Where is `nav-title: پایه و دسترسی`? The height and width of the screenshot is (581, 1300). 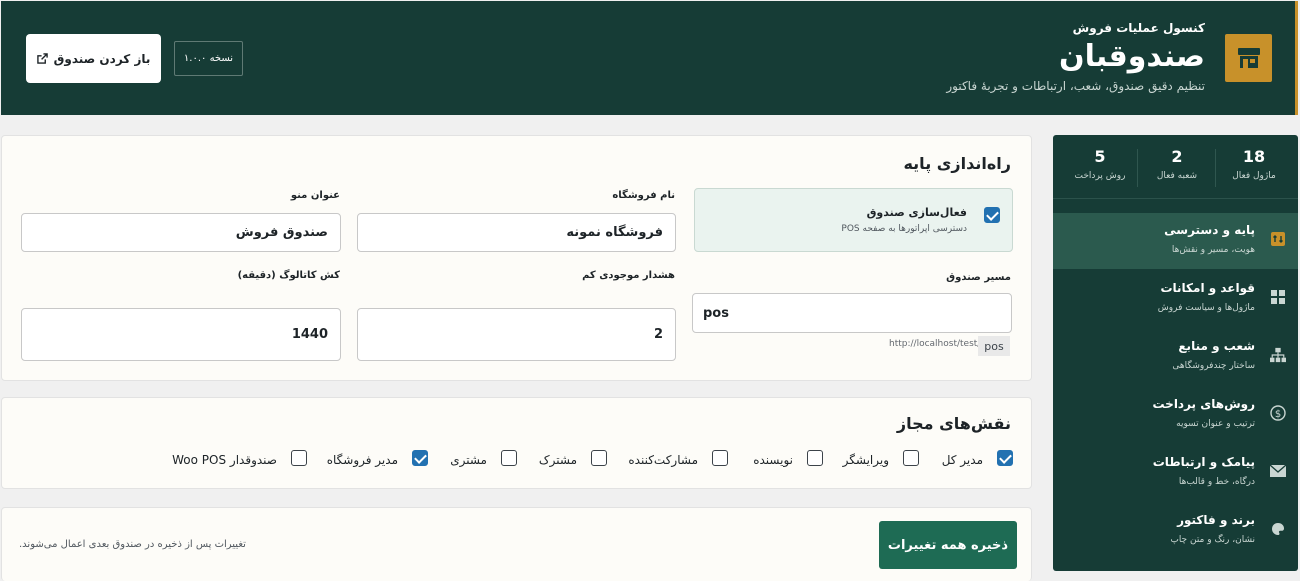
nav-title: پایه و دسترسی is located at coordinates (1209, 230).